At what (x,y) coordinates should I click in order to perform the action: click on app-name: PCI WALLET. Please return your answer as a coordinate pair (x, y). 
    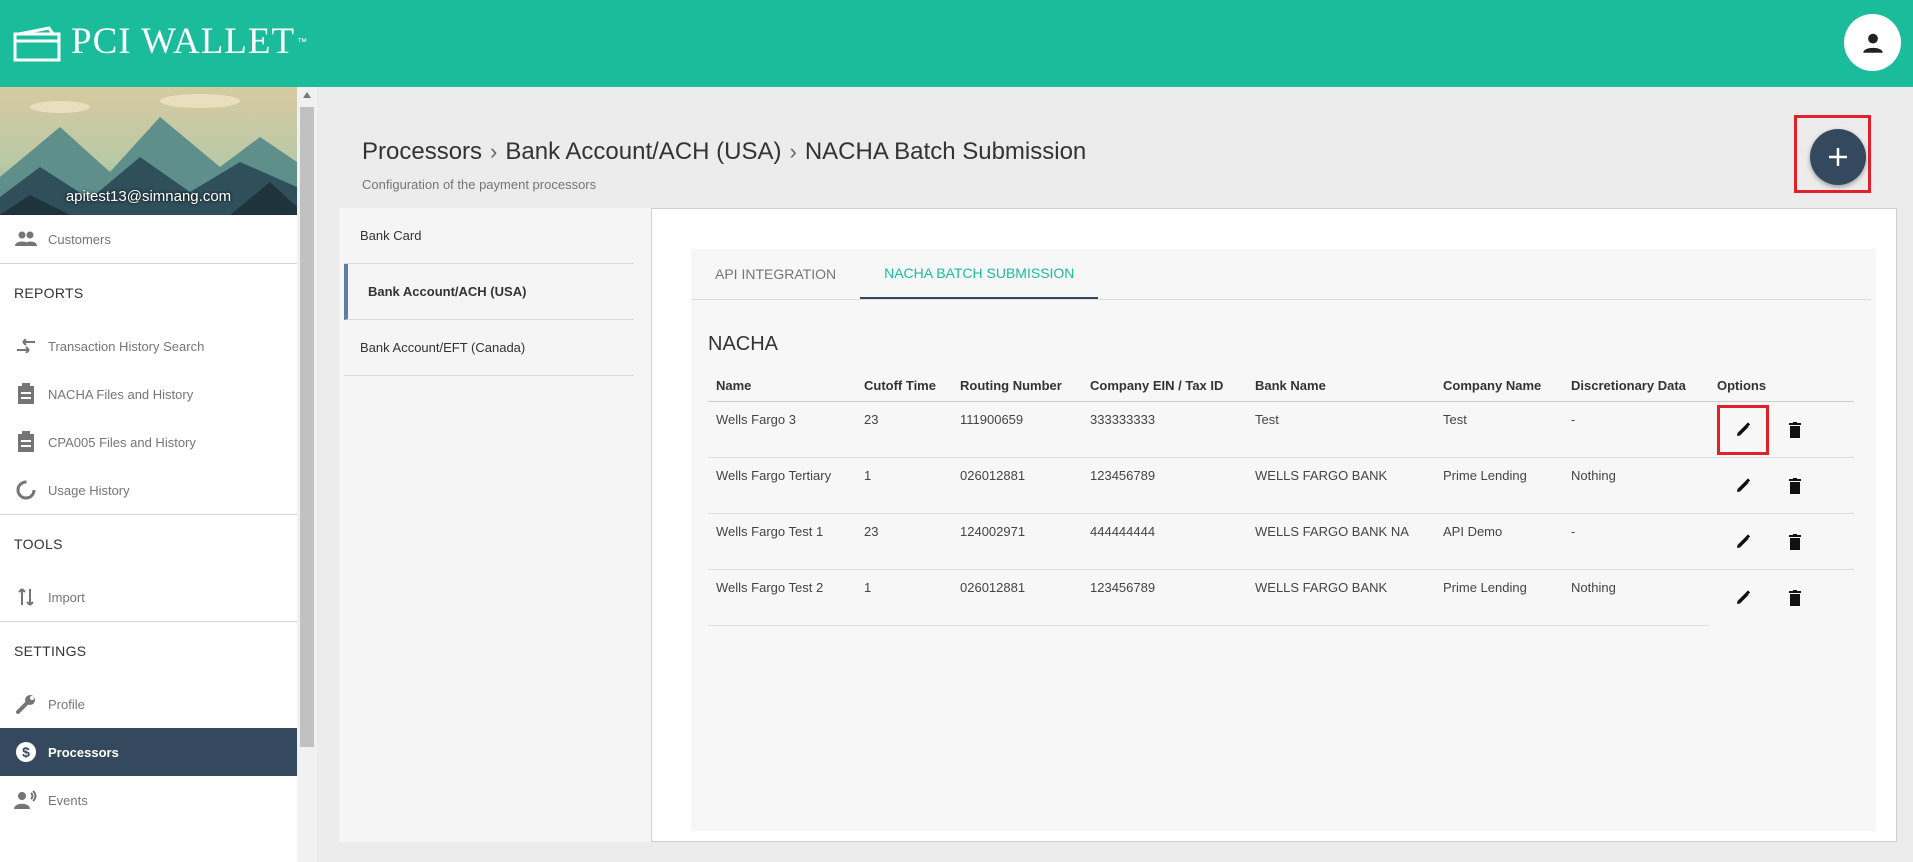
    Looking at the image, I should click on (183, 41).